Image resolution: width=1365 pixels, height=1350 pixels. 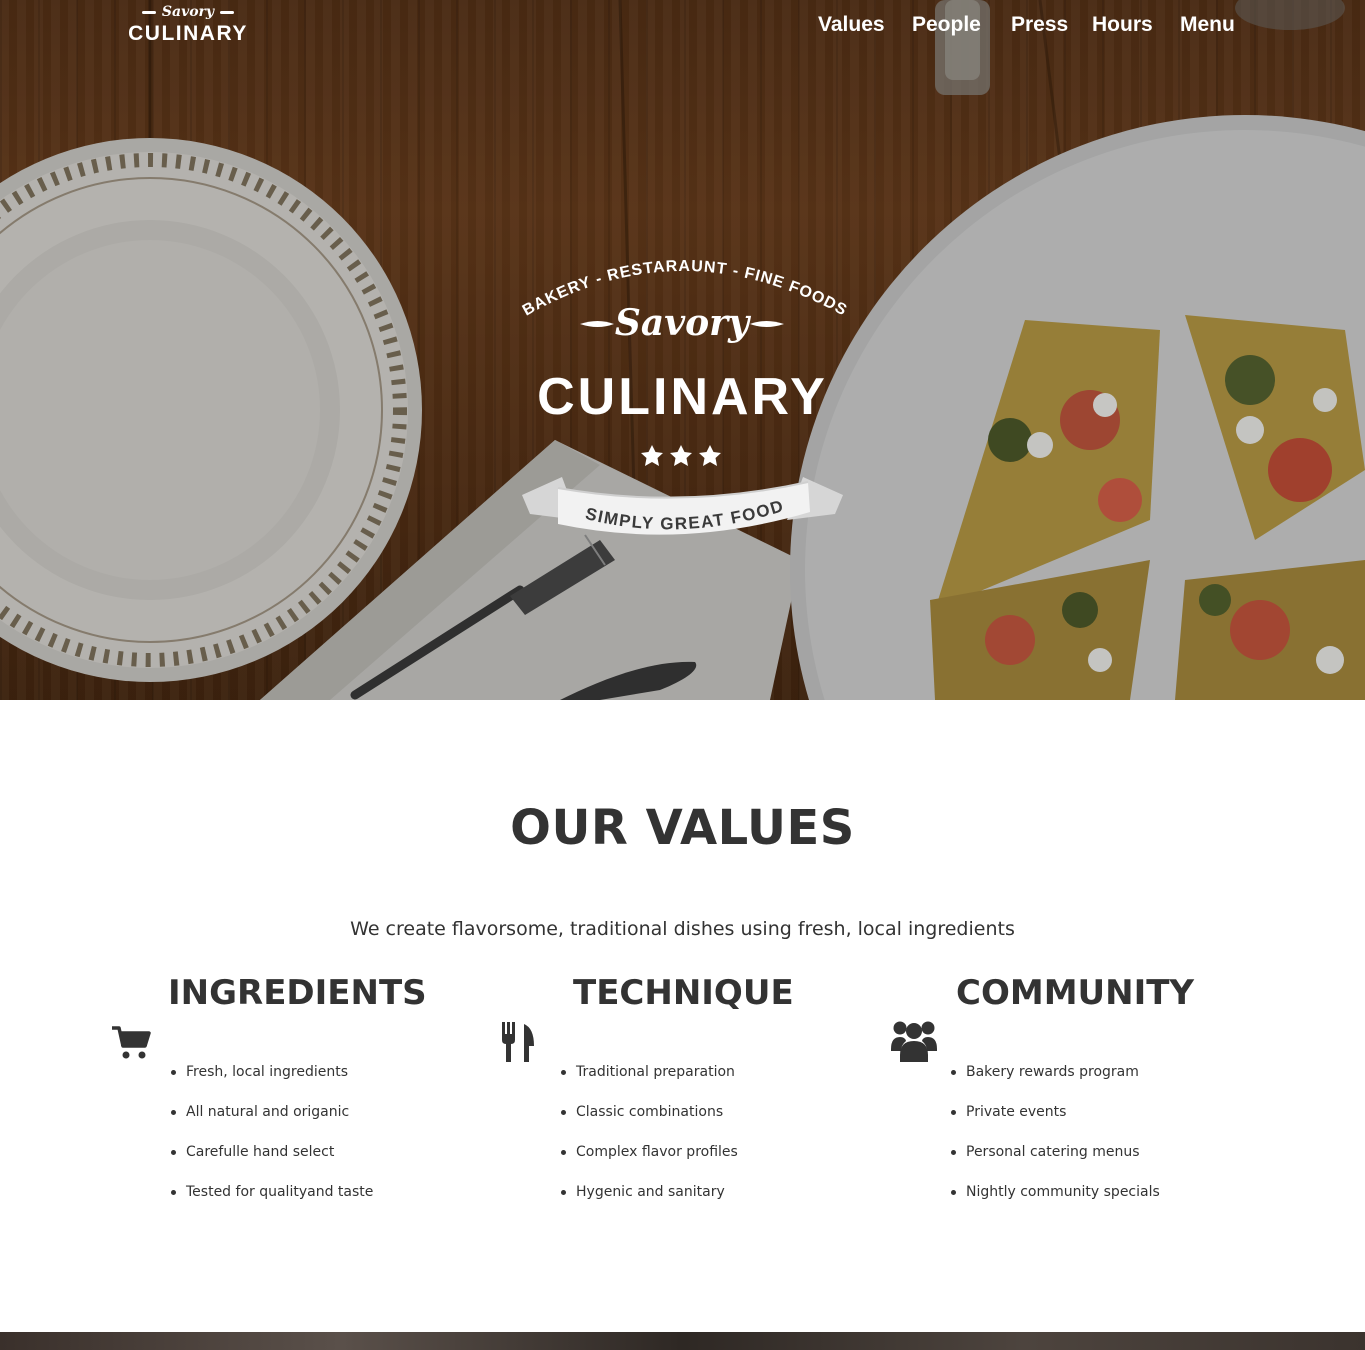 I want to click on list-item: Traditional preparation, so click(x=649, y=1080).